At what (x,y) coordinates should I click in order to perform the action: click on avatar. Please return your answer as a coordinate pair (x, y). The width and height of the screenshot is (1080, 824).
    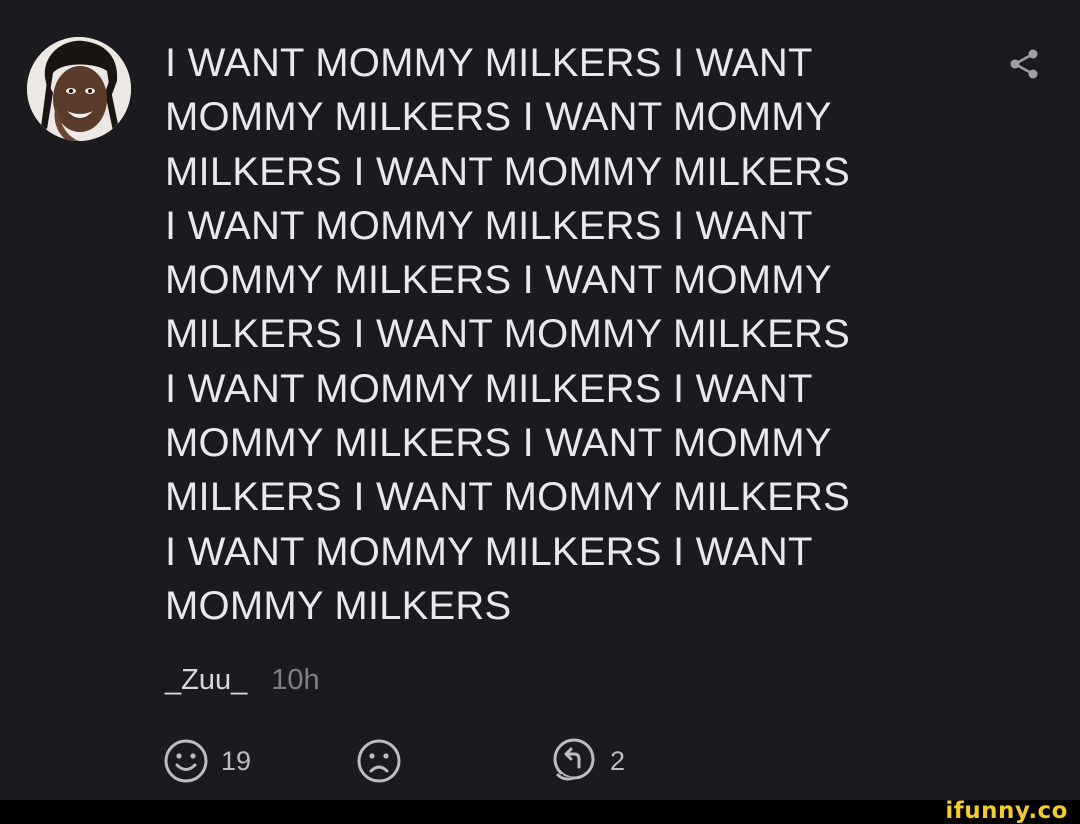
    Looking at the image, I should click on (79, 89).